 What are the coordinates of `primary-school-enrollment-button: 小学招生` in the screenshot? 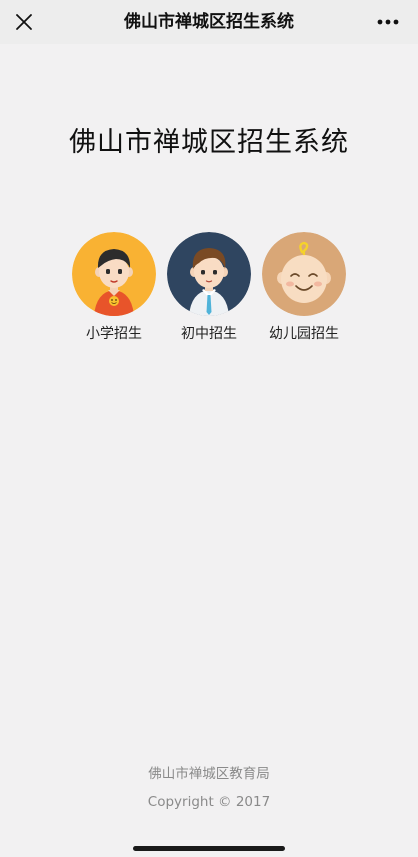 It's located at (114, 287).